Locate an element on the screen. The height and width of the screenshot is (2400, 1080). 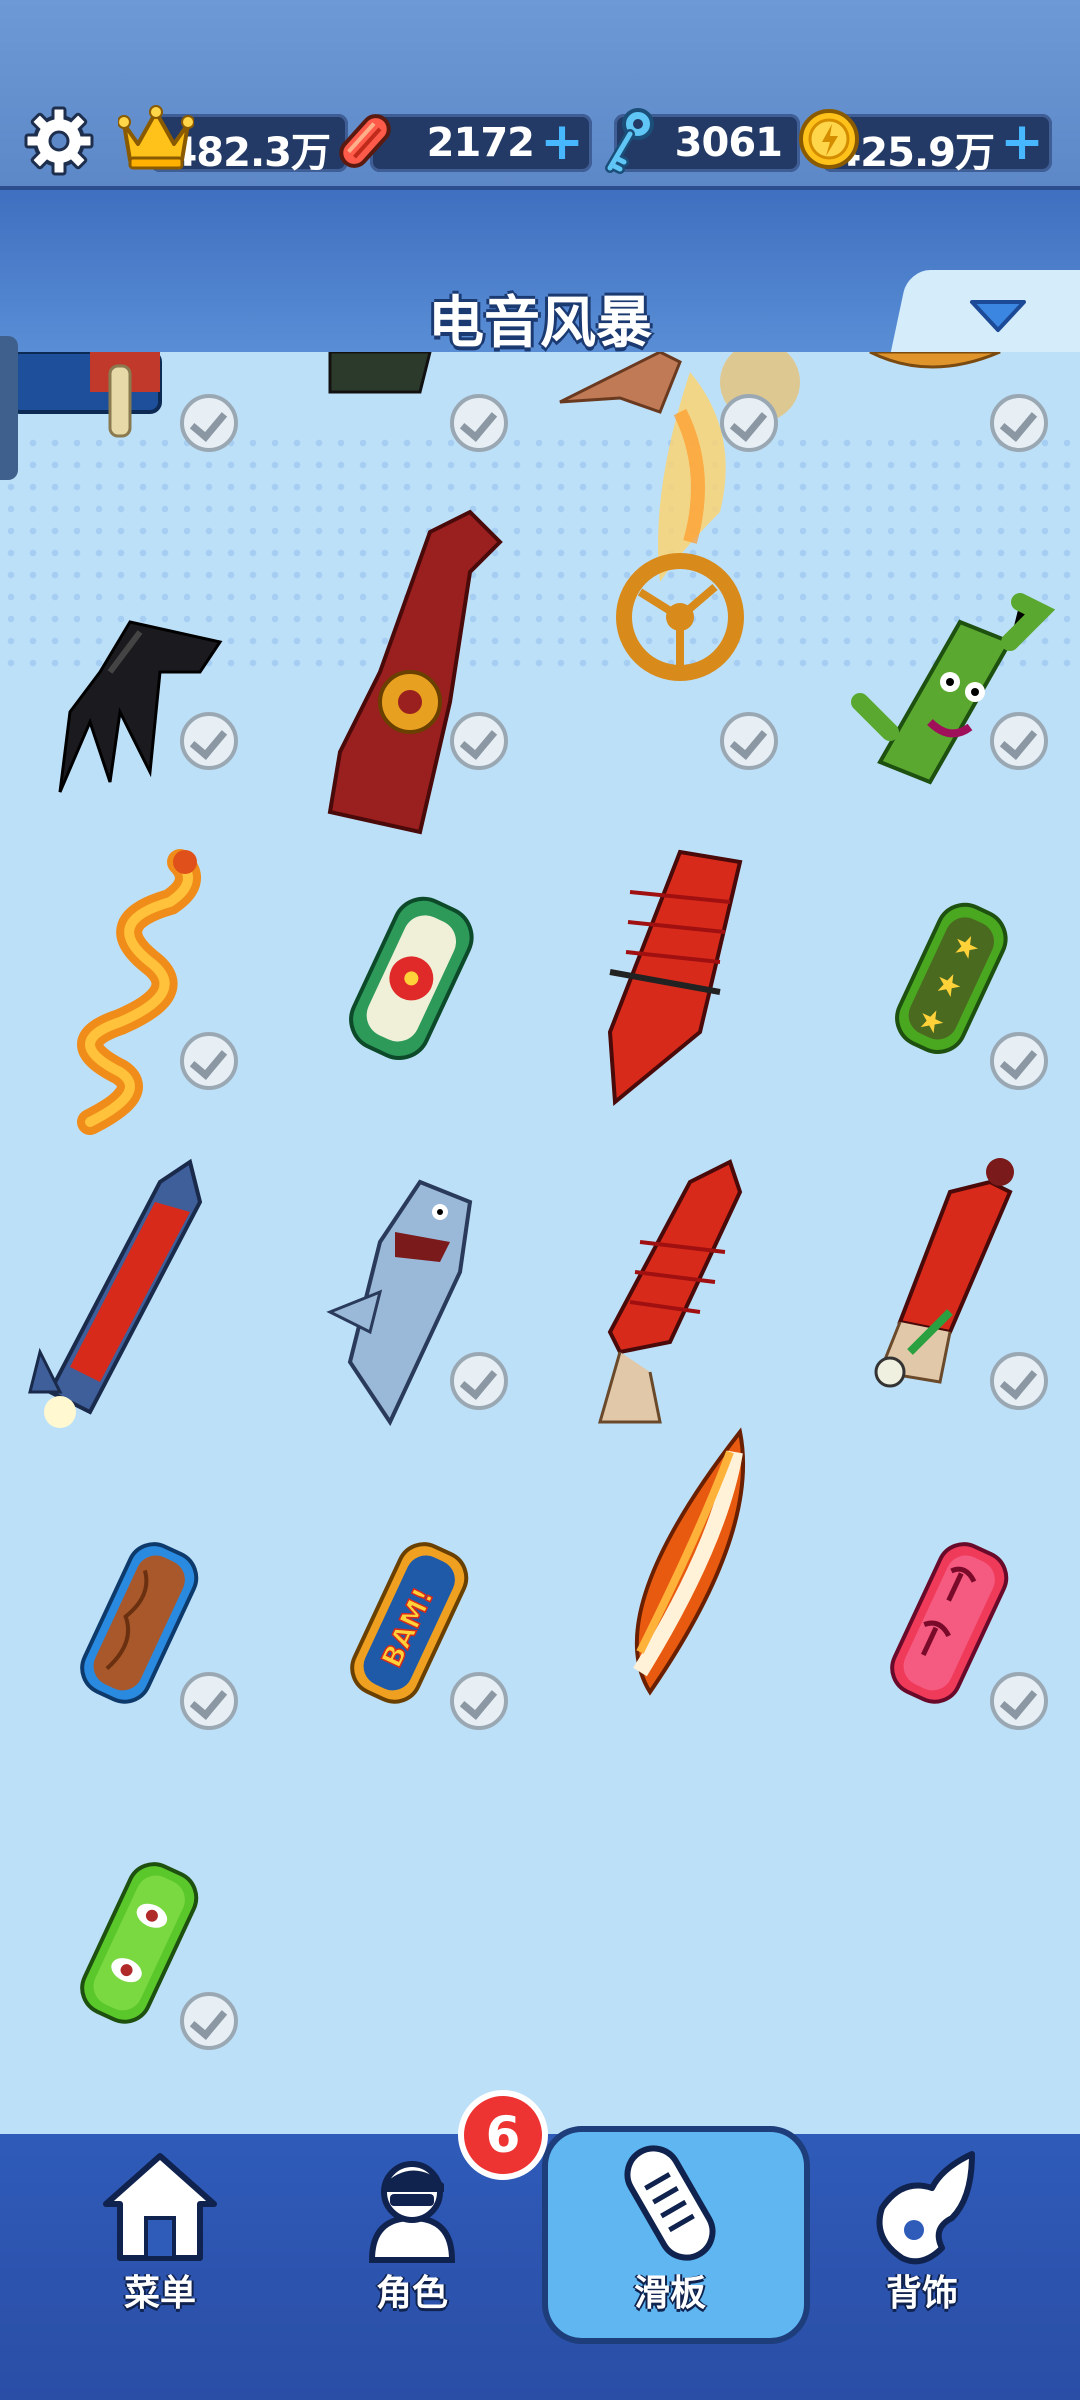
key-icon is located at coordinates (629, 141).